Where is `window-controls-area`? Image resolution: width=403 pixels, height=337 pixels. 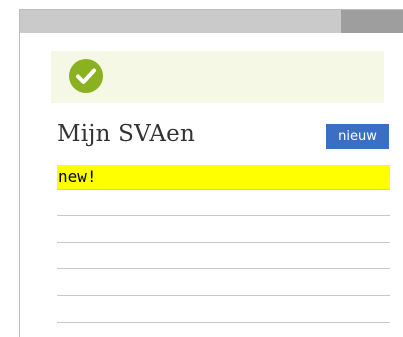 window-controls-area is located at coordinates (372, 21).